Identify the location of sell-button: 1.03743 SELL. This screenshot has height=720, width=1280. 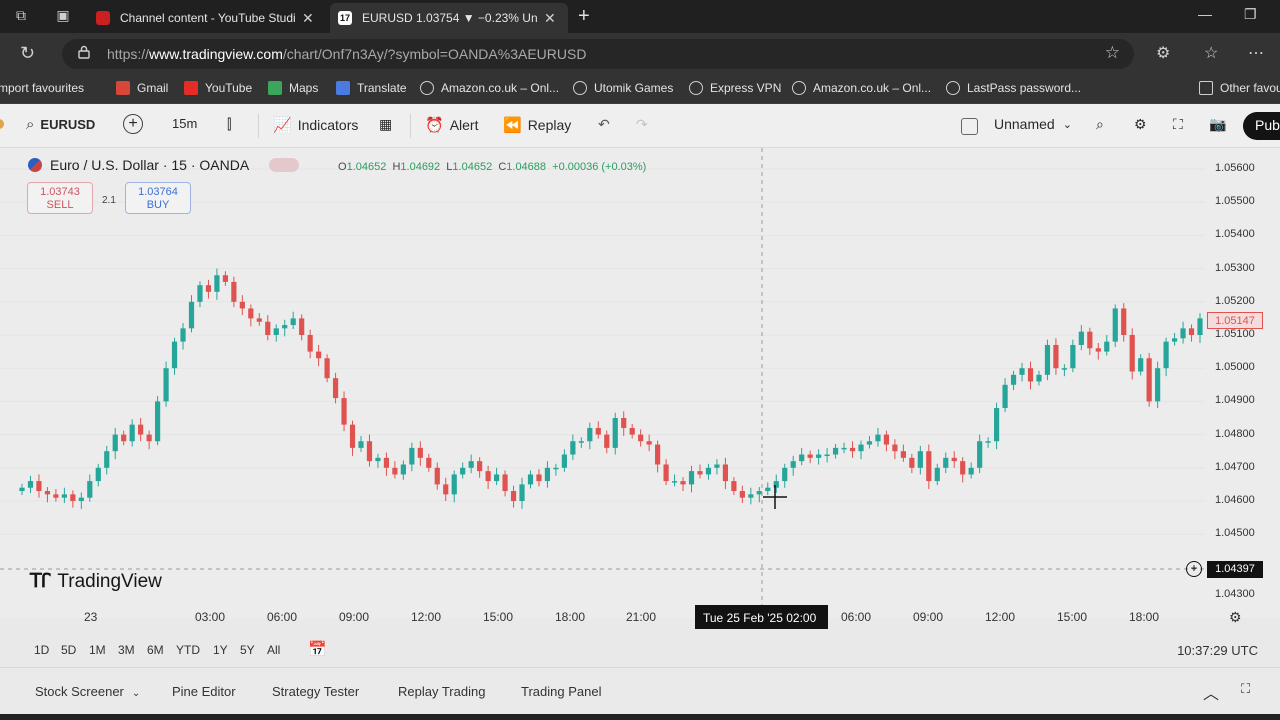
(60, 198).